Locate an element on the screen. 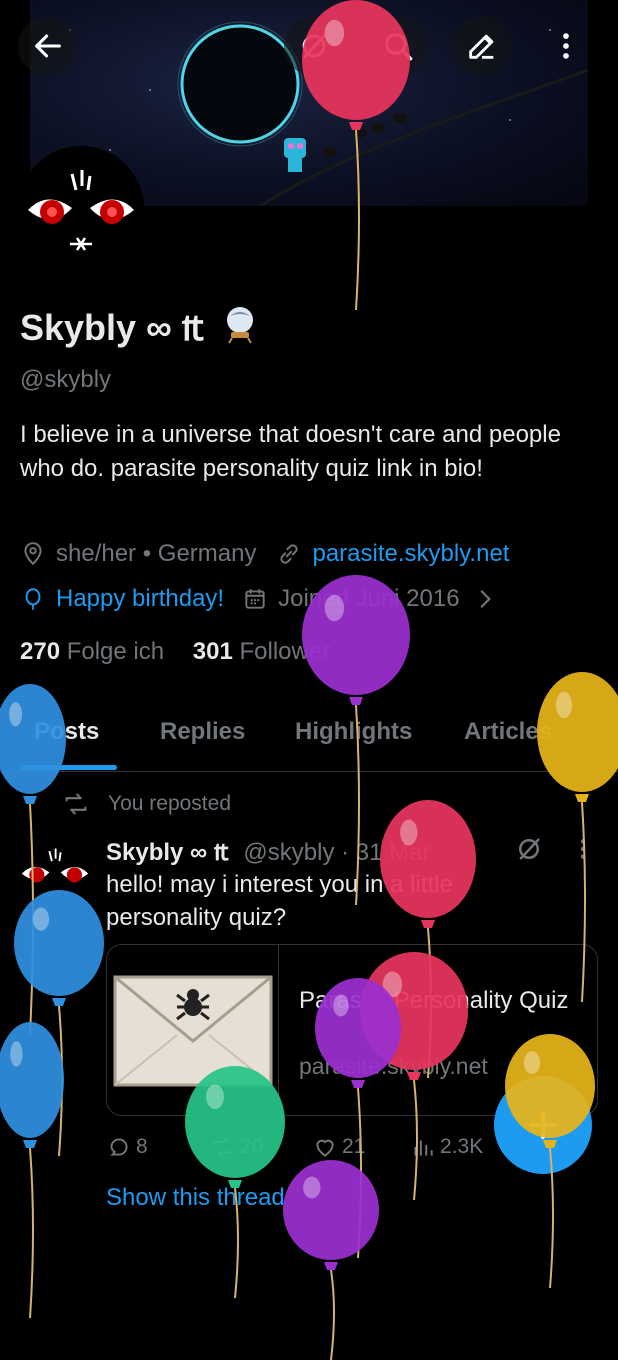 The height and width of the screenshot is (1360, 618). location-icon is located at coordinates (33, 554).